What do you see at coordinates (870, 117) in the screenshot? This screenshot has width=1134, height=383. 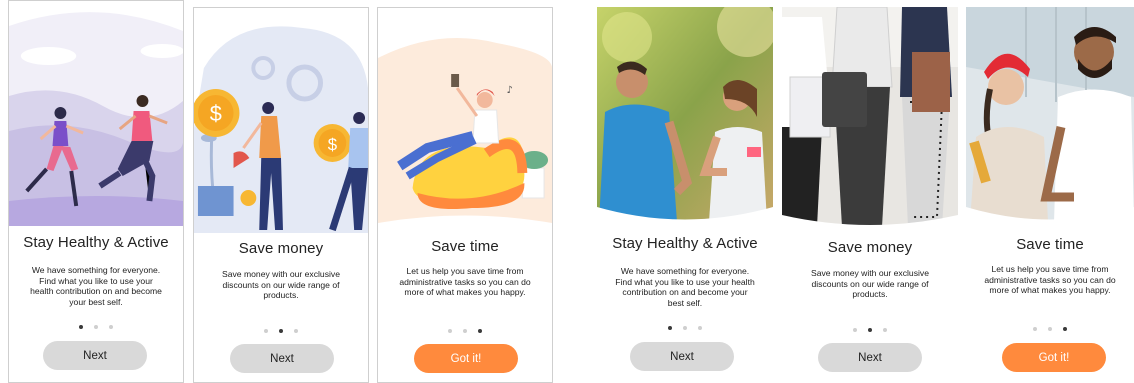 I see `hero-photo-shoppers` at bounding box center [870, 117].